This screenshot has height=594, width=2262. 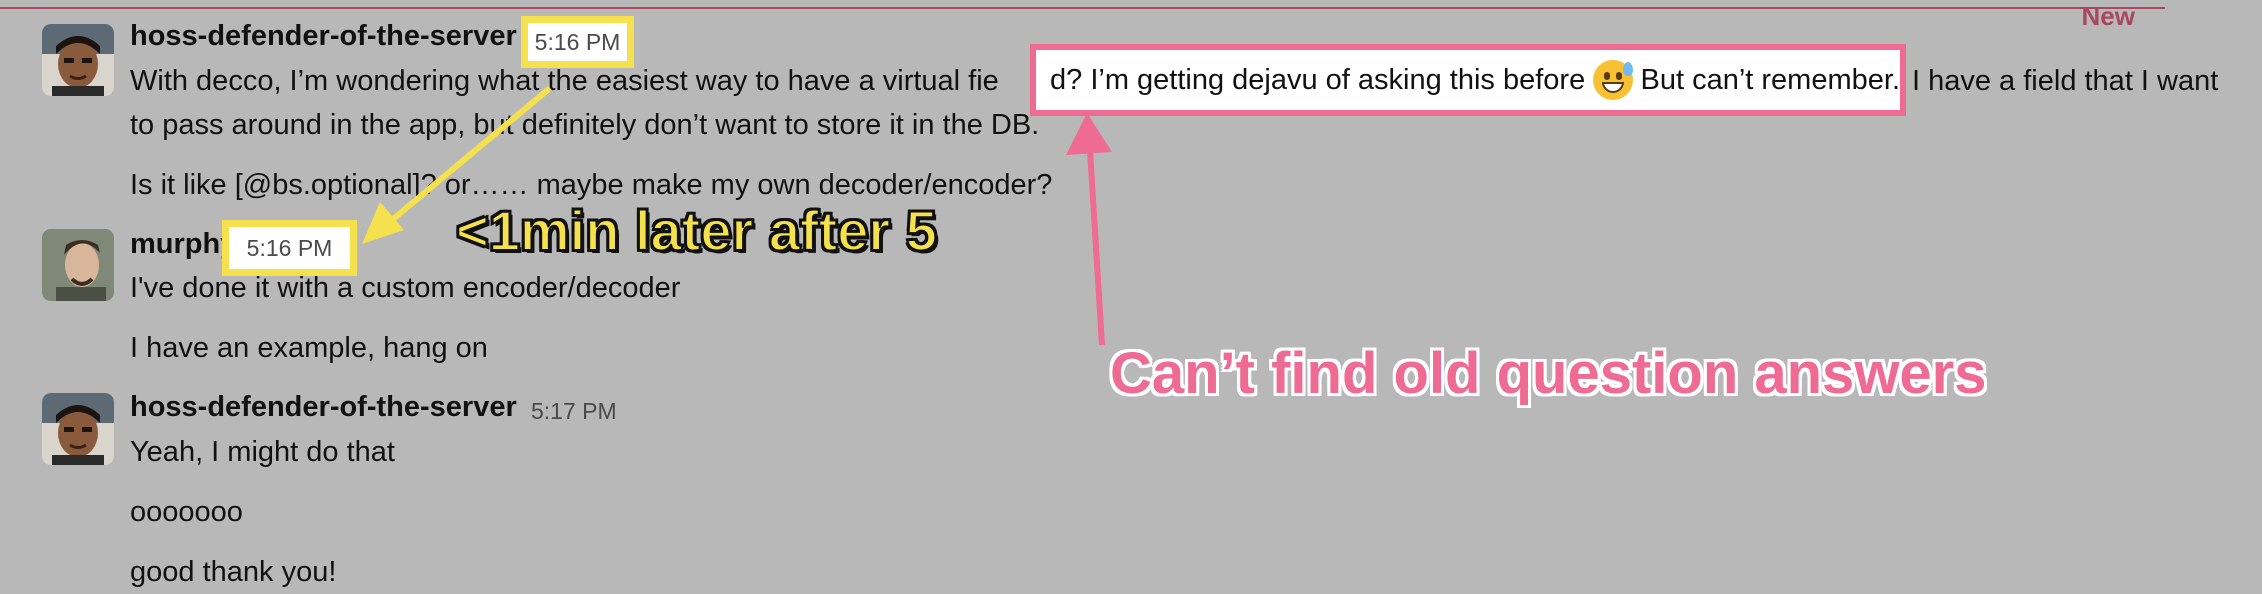 What do you see at coordinates (1096, 247) in the screenshot?
I see `pink-arrow-shaft` at bounding box center [1096, 247].